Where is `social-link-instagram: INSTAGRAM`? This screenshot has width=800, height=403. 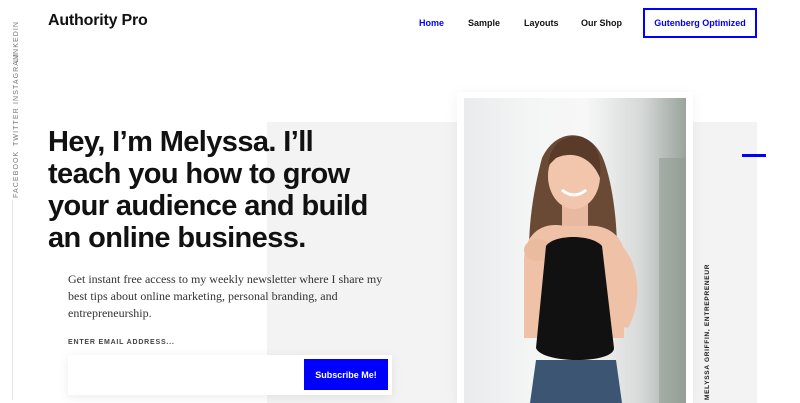 social-link-instagram: INSTAGRAM is located at coordinates (16, 78).